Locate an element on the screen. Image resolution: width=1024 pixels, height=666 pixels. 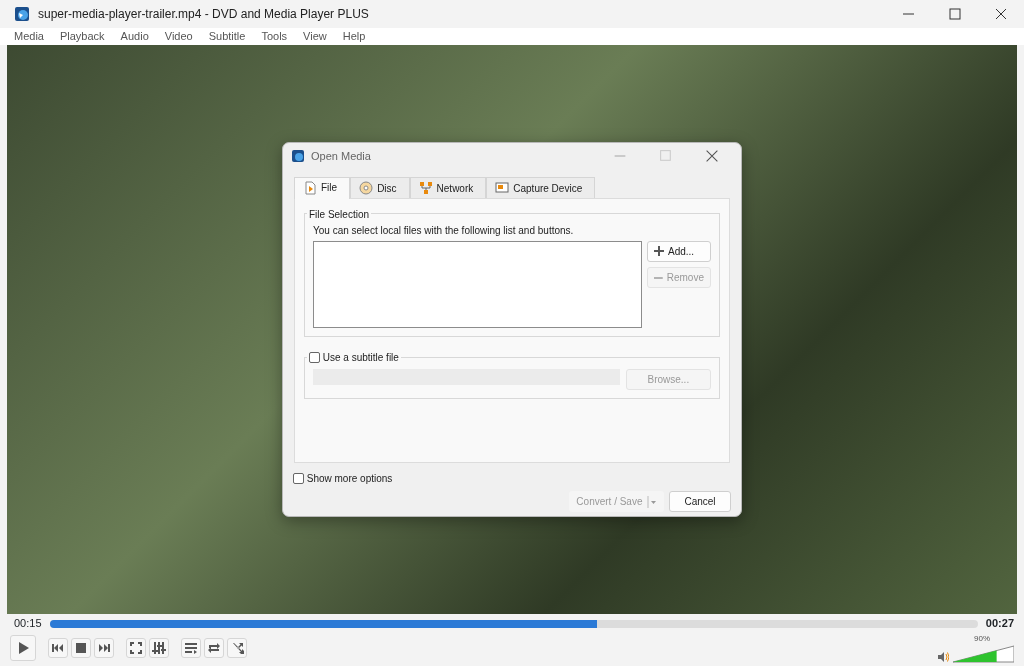
file-icon is located at coordinates (310, 187).